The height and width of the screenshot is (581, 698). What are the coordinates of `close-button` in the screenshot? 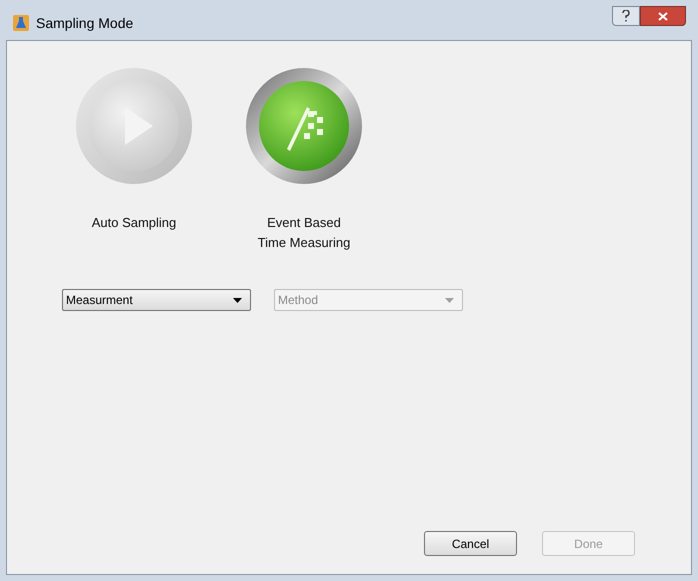 It's located at (663, 16).